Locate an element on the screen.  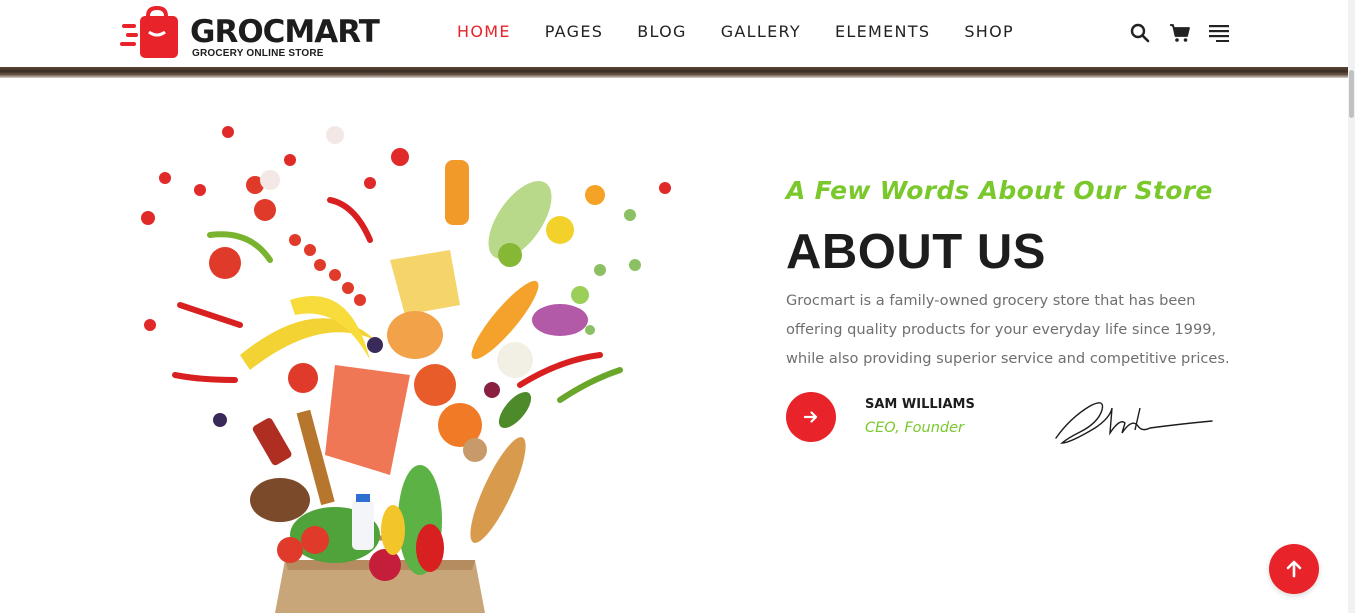
about-heading: ABOUT US is located at coordinates (916, 252).